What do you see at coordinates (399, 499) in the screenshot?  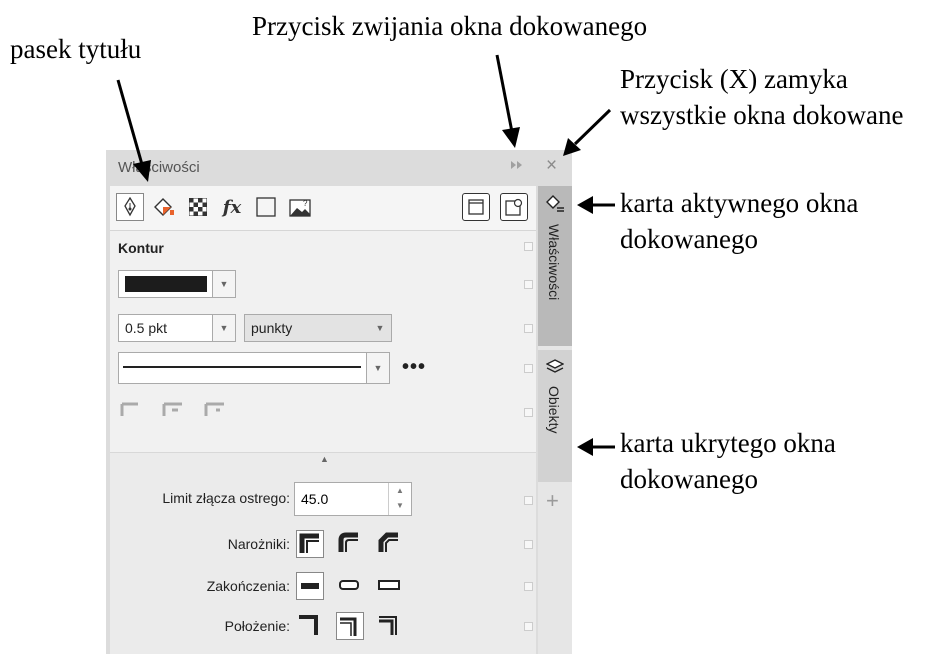 I see `spin-arrows-icon: ▲ ▼` at bounding box center [399, 499].